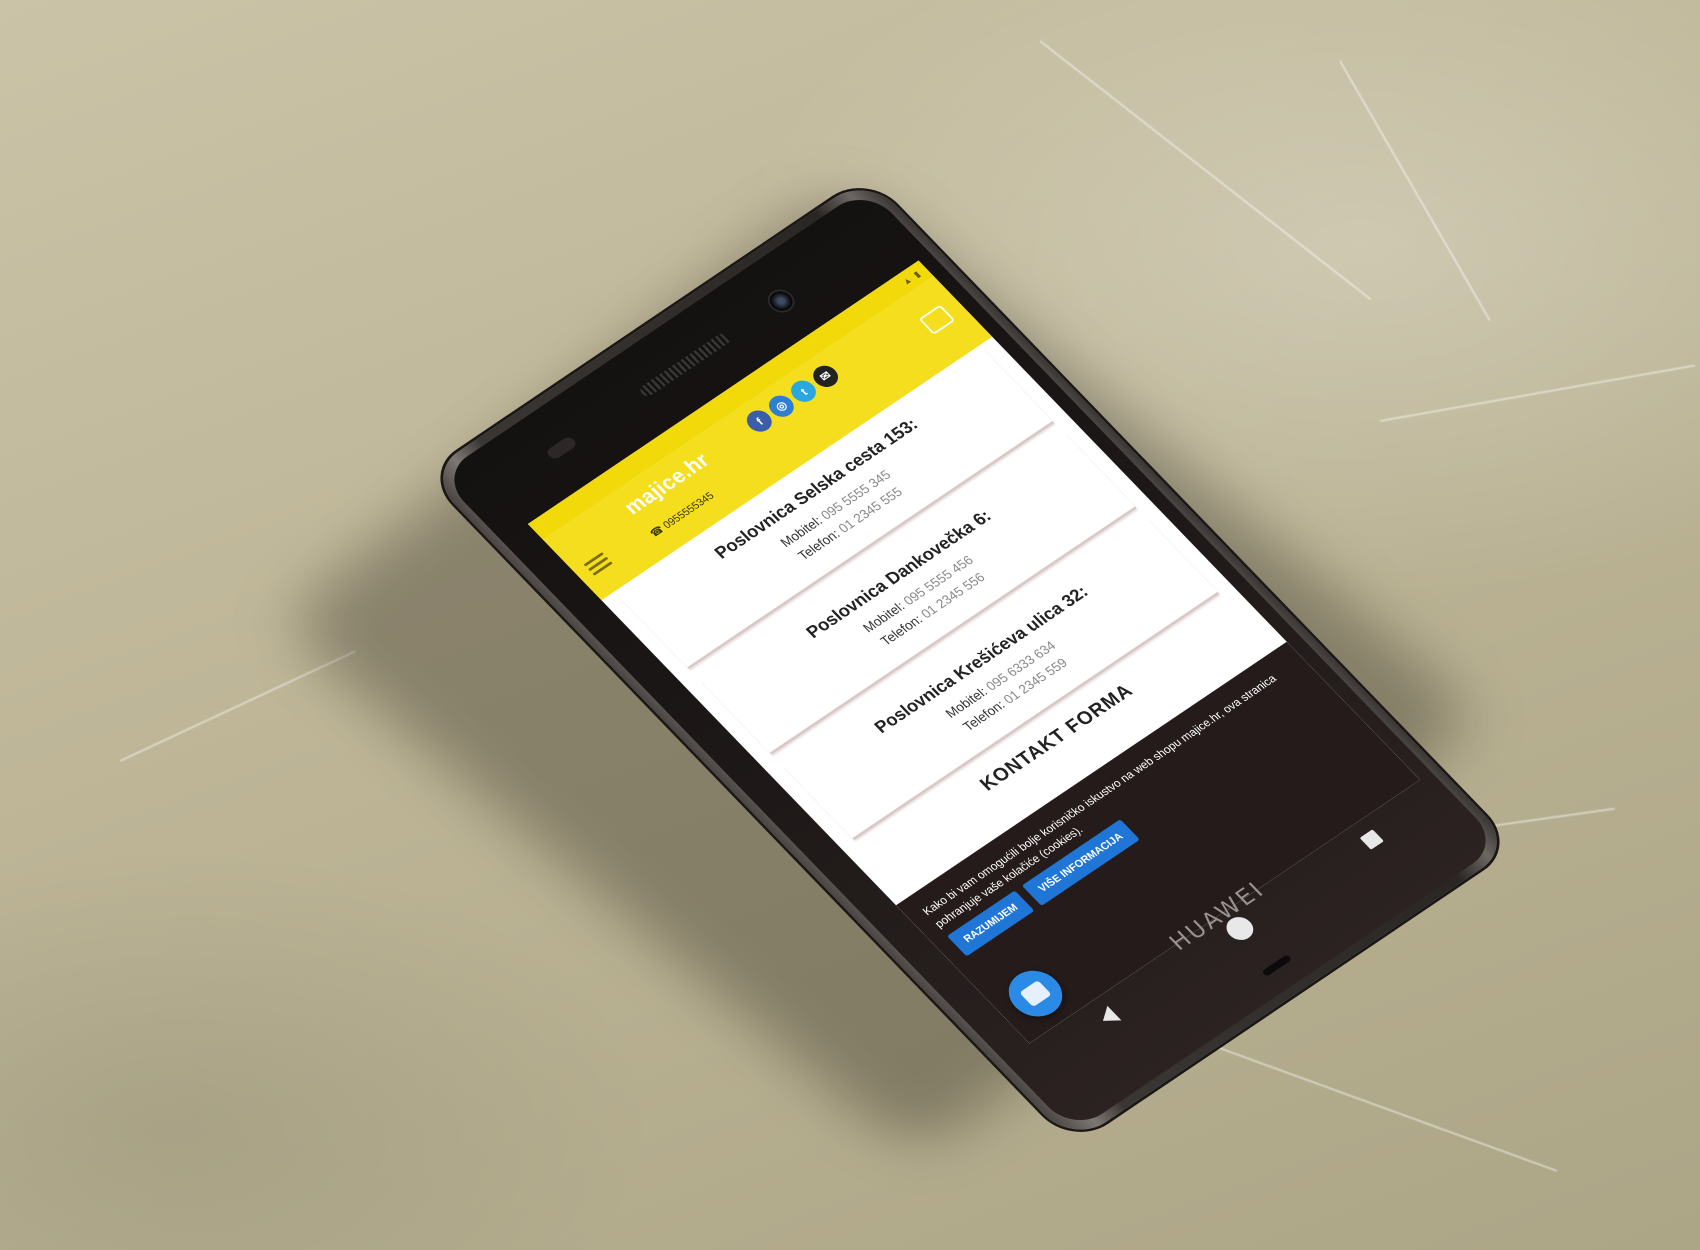  Describe the element at coordinates (781, 301) in the screenshot. I see `front-camera` at that location.